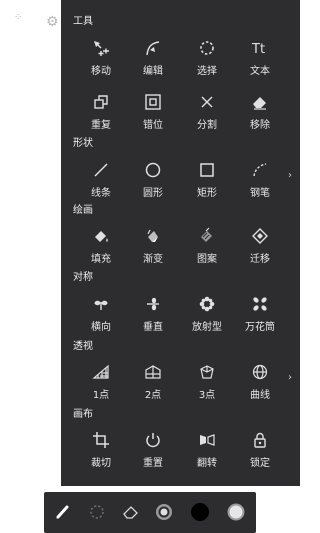  Describe the element at coordinates (101, 58) in the screenshot. I see `tool-move: 移动` at that location.